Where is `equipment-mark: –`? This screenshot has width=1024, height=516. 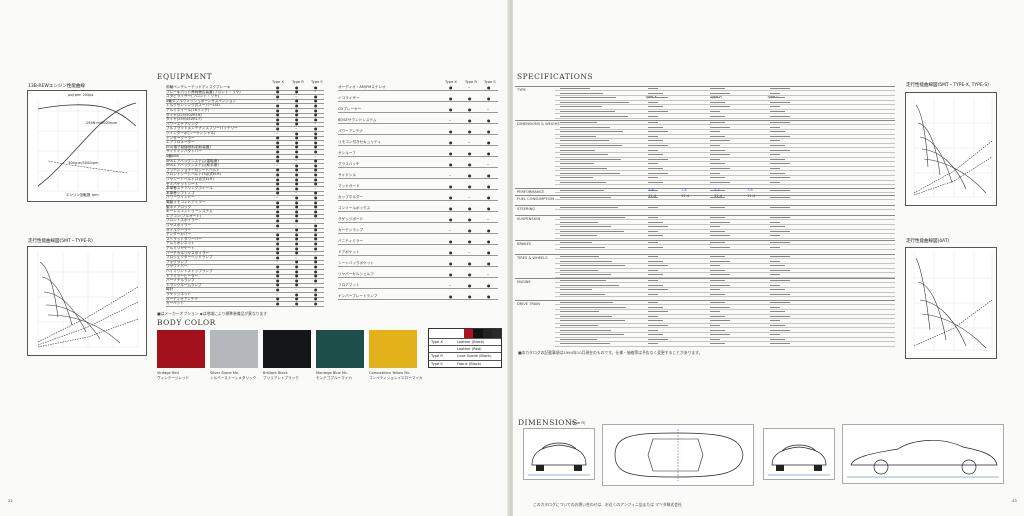
equipment-mark: – is located at coordinates (488, 219).